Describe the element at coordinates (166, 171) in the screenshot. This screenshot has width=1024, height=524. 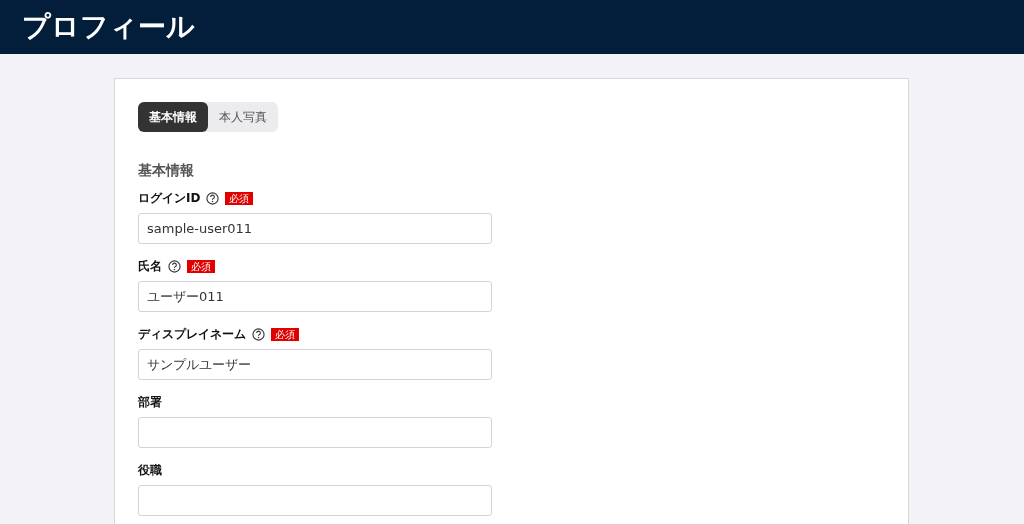
I see `section-title: 基本情報` at that location.